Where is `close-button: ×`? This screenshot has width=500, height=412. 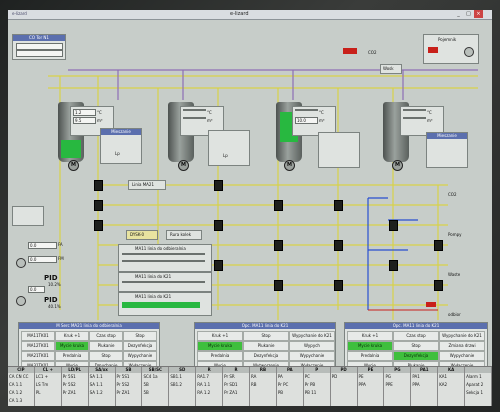
close-button: × is located at coordinates (478, 14).